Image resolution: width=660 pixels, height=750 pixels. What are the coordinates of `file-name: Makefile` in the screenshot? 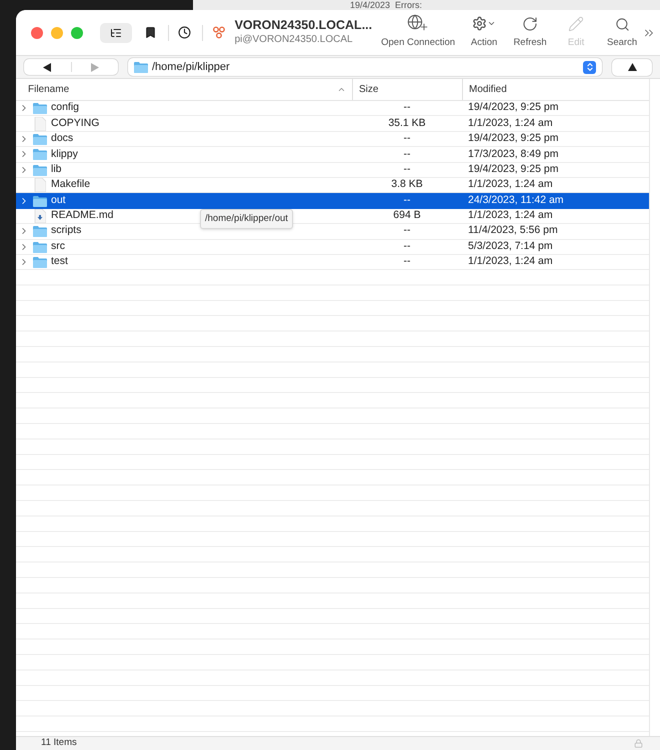 It's located at (70, 184).